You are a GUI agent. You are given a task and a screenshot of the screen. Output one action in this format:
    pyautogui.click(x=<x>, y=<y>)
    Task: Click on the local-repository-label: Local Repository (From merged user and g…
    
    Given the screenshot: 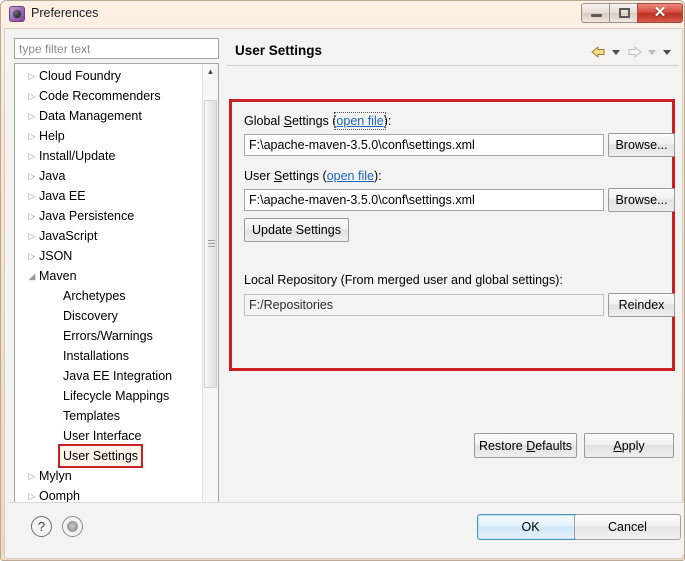 What is the action you would take?
    pyautogui.click(x=403, y=280)
    